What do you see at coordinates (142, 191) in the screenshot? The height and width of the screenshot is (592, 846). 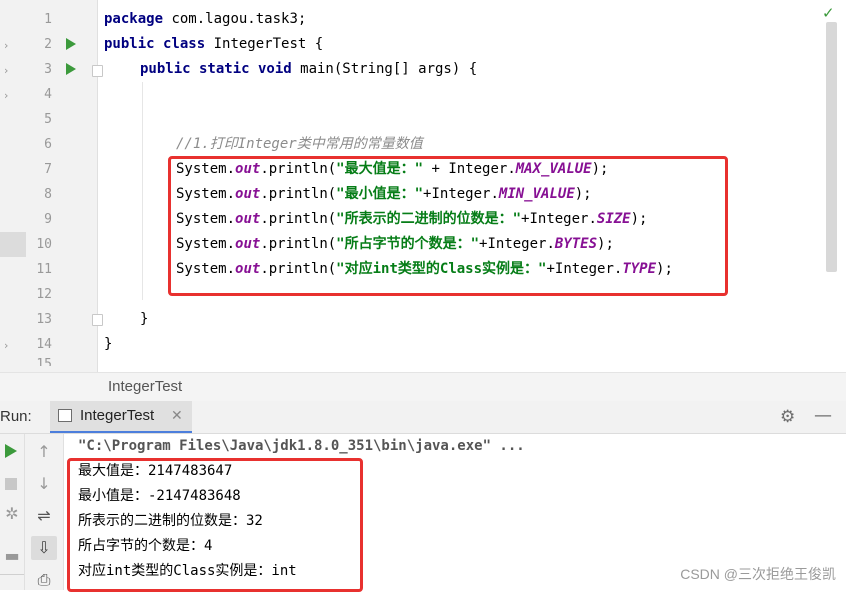 I see `indent-guide` at bounding box center [142, 191].